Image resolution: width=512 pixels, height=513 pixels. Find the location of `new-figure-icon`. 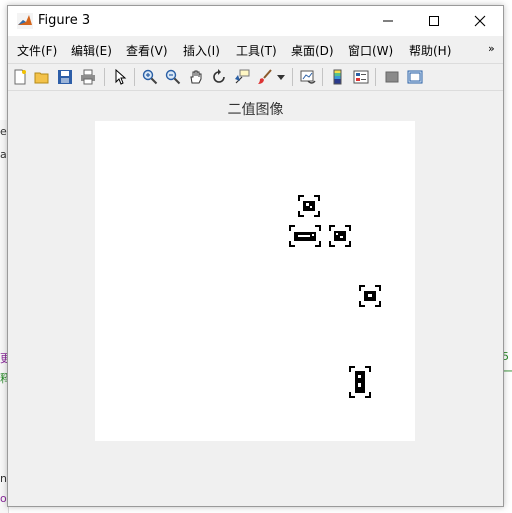

new-figure-icon is located at coordinates (20, 77).